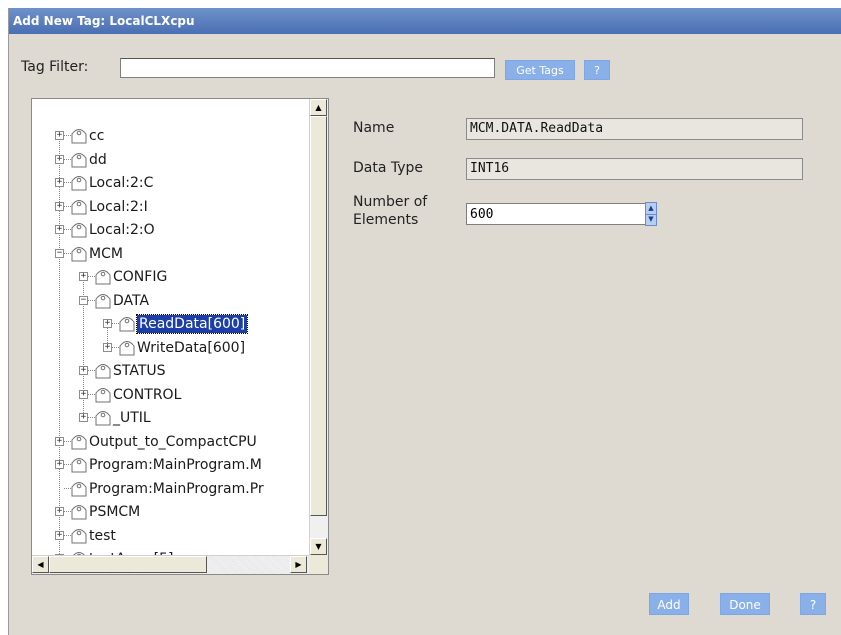 The image size is (841, 635). I want to click on vertical-scroll-thumb, so click(318, 316).